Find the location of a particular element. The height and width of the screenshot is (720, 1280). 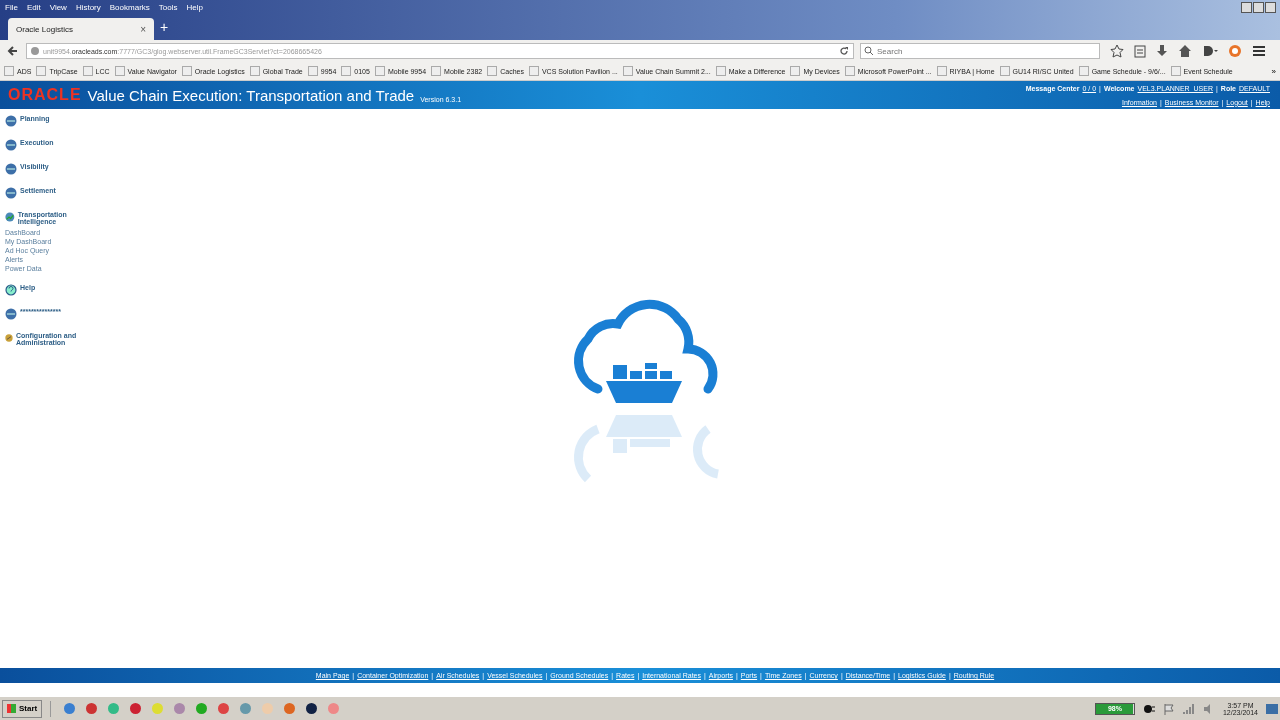

menu-icon is located at coordinates (1259, 51).